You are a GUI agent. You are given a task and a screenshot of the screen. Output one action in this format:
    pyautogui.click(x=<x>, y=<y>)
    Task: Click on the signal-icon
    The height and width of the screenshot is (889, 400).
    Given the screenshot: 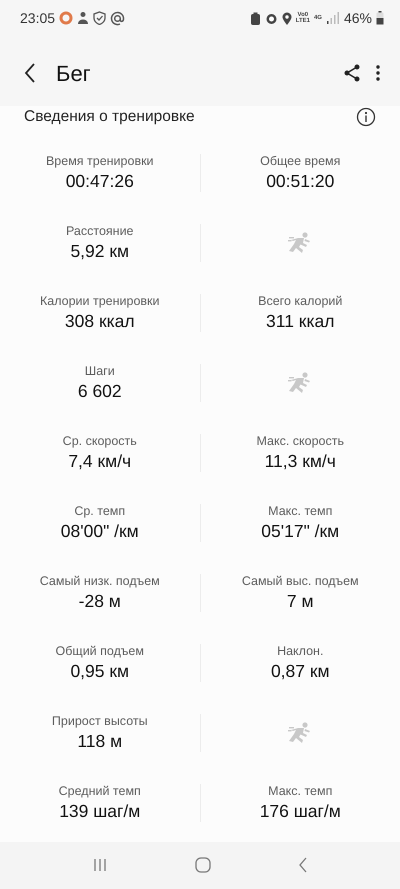 What is the action you would take?
    pyautogui.click(x=333, y=18)
    